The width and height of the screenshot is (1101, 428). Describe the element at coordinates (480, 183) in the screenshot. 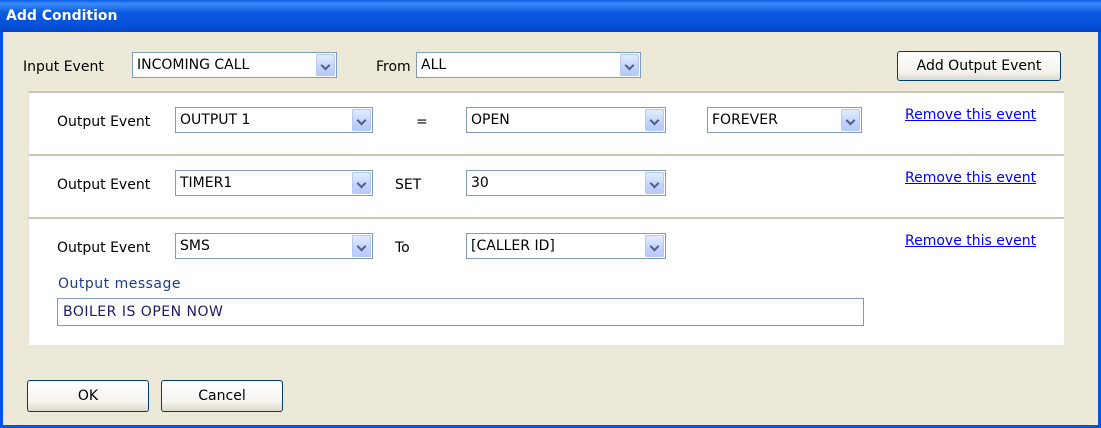

I see `timer-value: 30` at that location.